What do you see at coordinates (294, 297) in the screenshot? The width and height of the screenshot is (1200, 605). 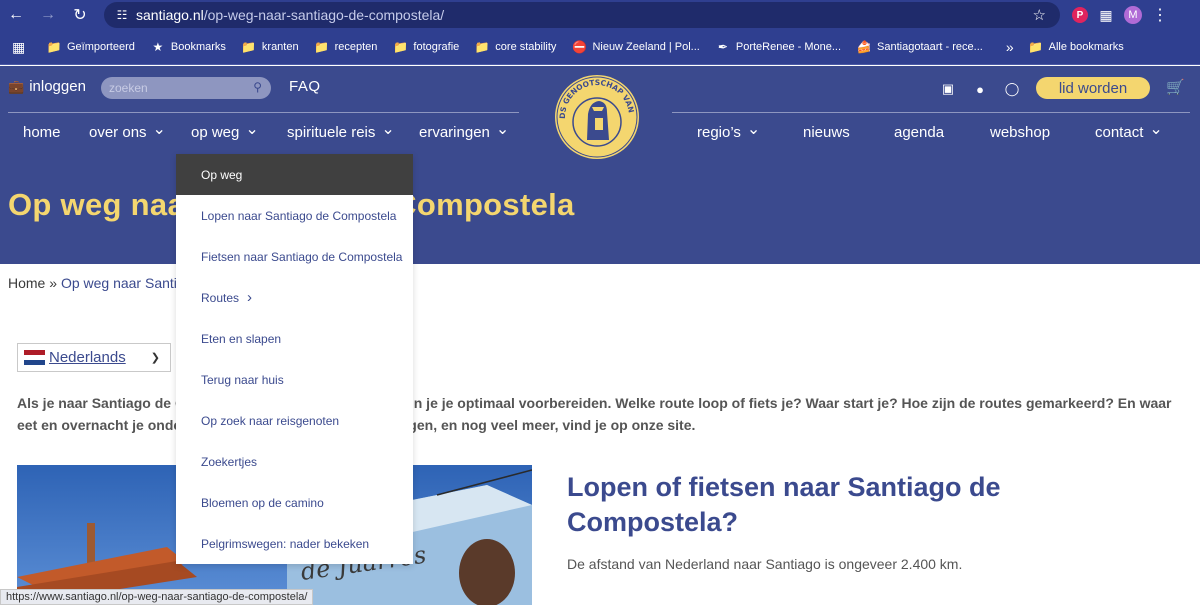 I see `dropdown-item-routes: Routes ›` at bounding box center [294, 297].